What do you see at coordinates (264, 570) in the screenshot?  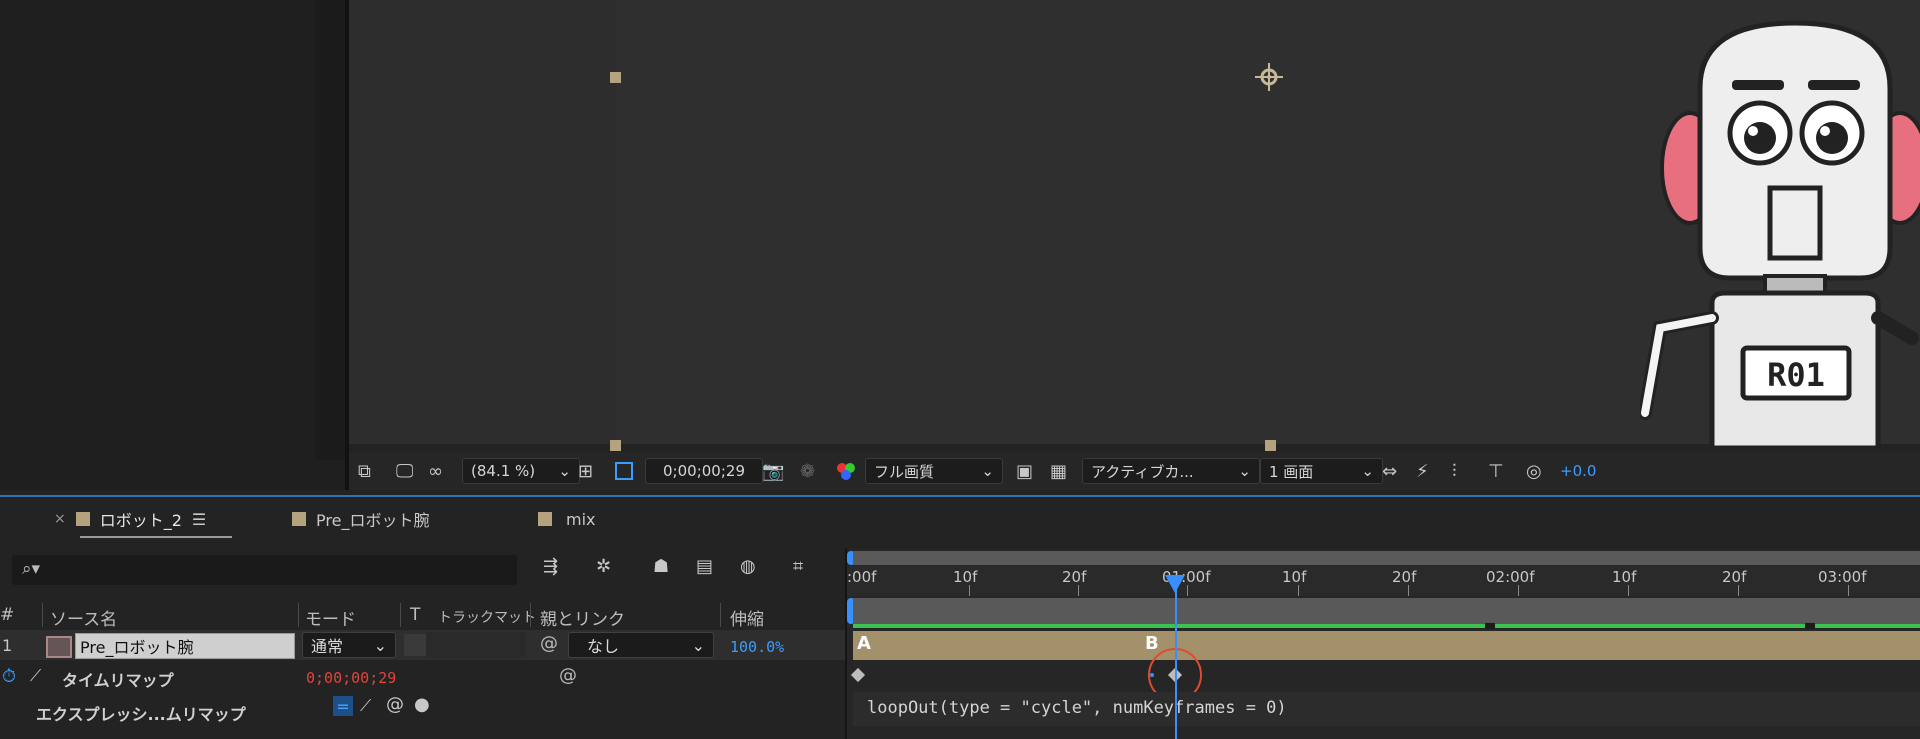 I see `layer-search-input: ⌕▾` at bounding box center [264, 570].